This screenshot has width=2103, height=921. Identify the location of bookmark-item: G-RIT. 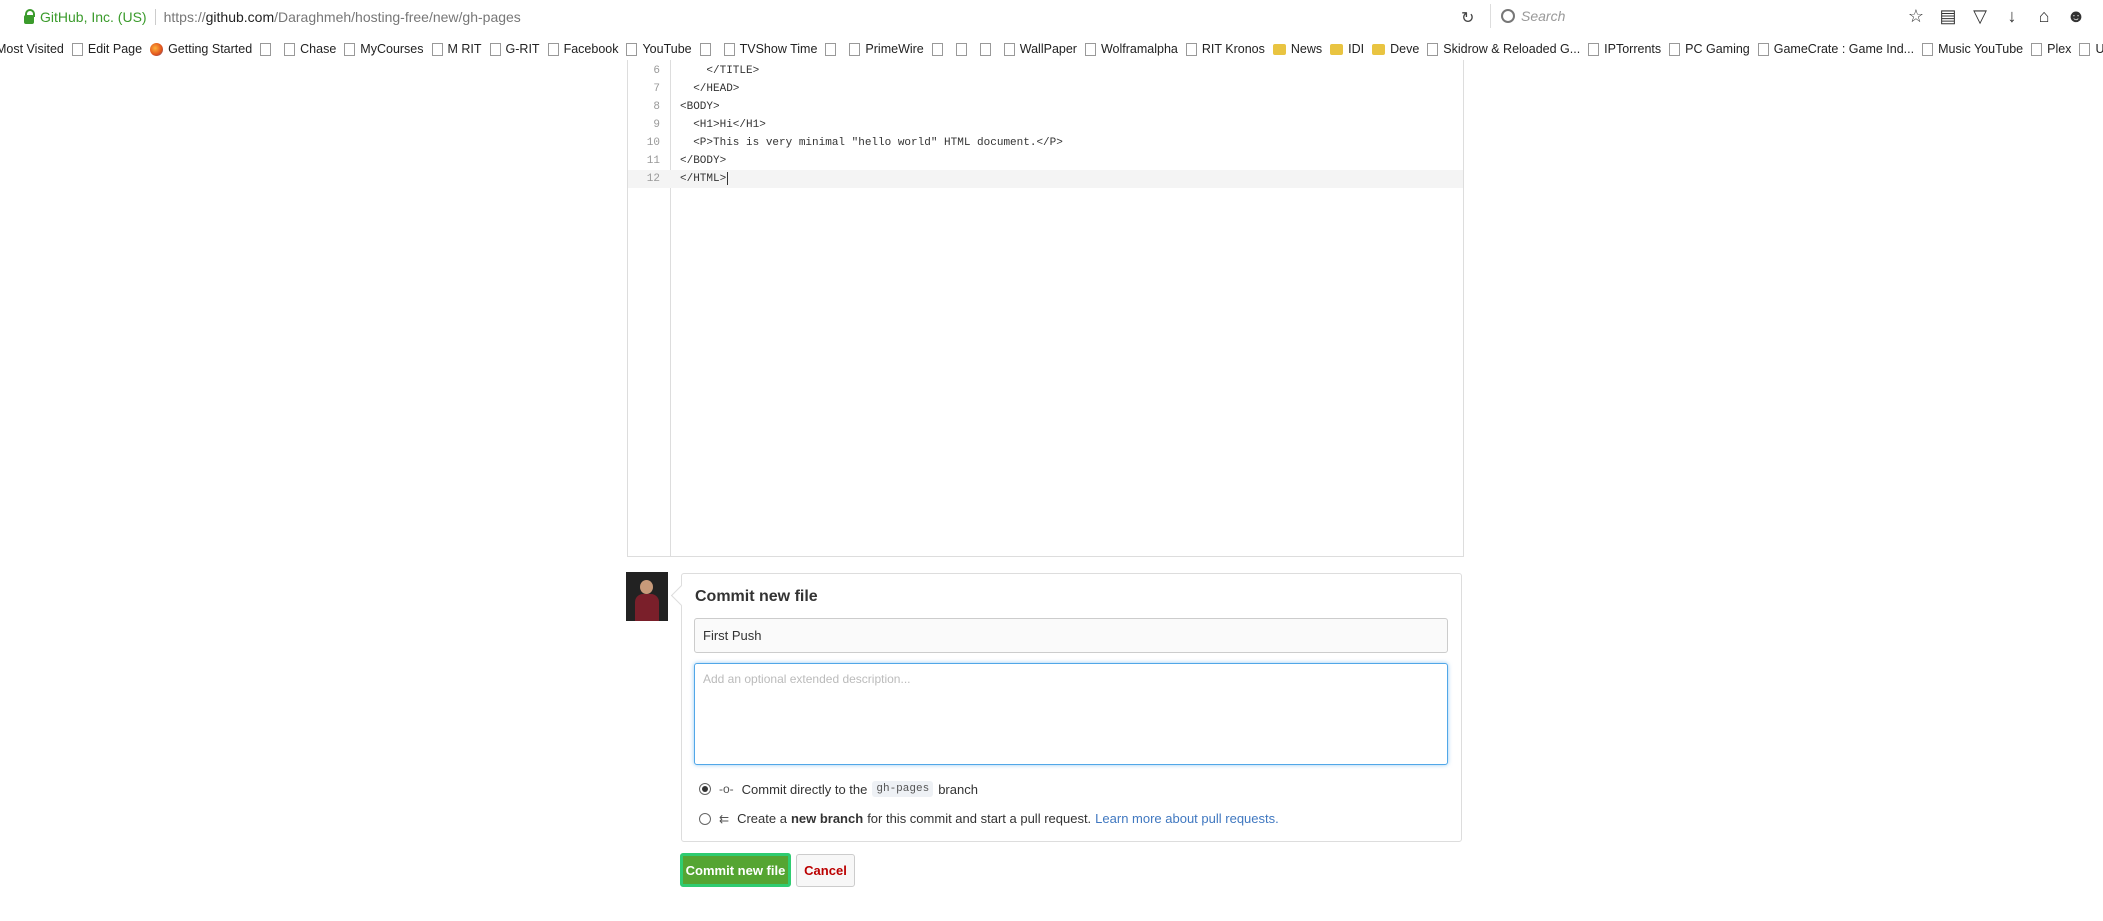
(514, 49).